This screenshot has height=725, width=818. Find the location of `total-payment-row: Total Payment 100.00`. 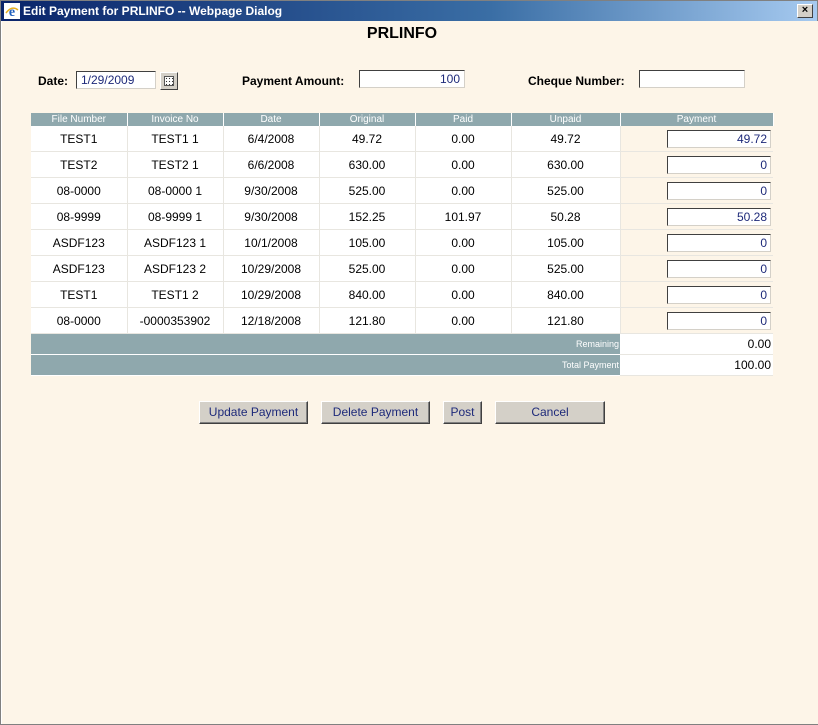

total-payment-row: Total Payment 100.00 is located at coordinates (402, 365).